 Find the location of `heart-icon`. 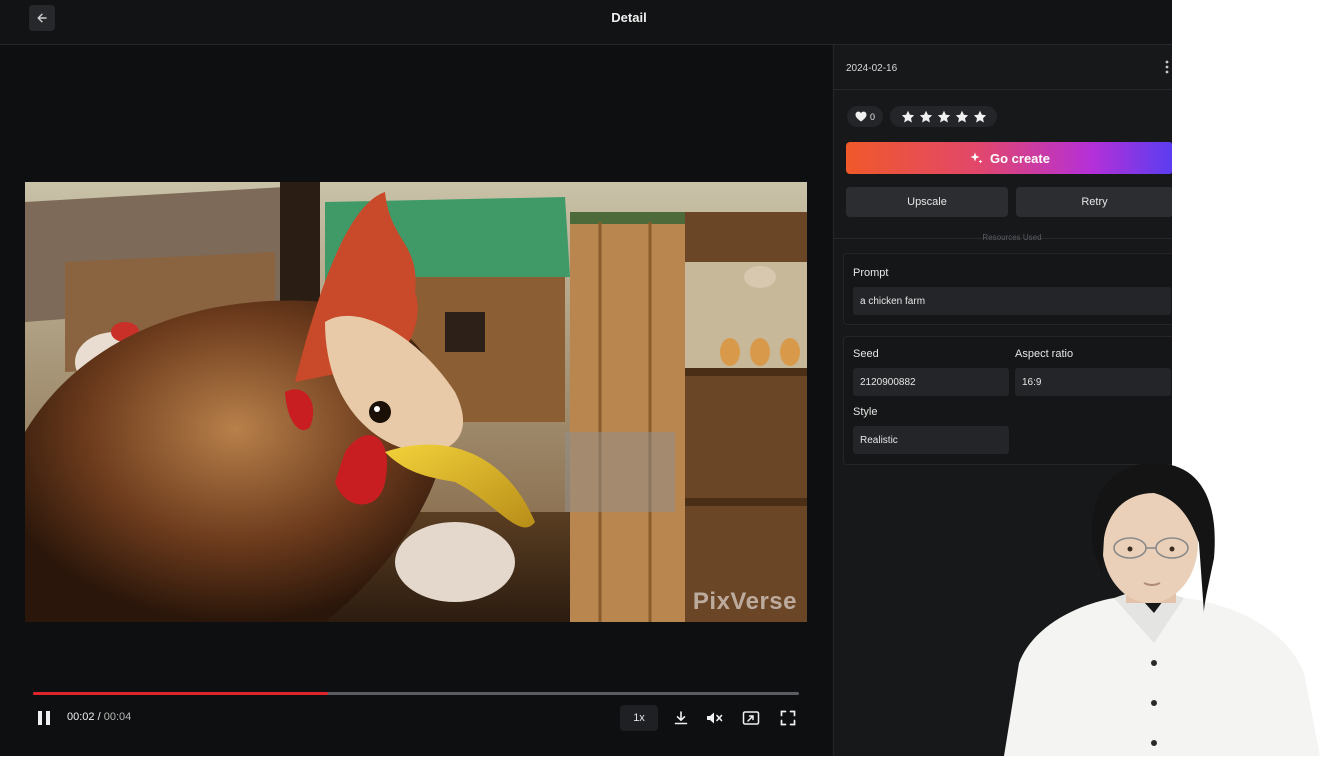

heart-icon is located at coordinates (861, 116).